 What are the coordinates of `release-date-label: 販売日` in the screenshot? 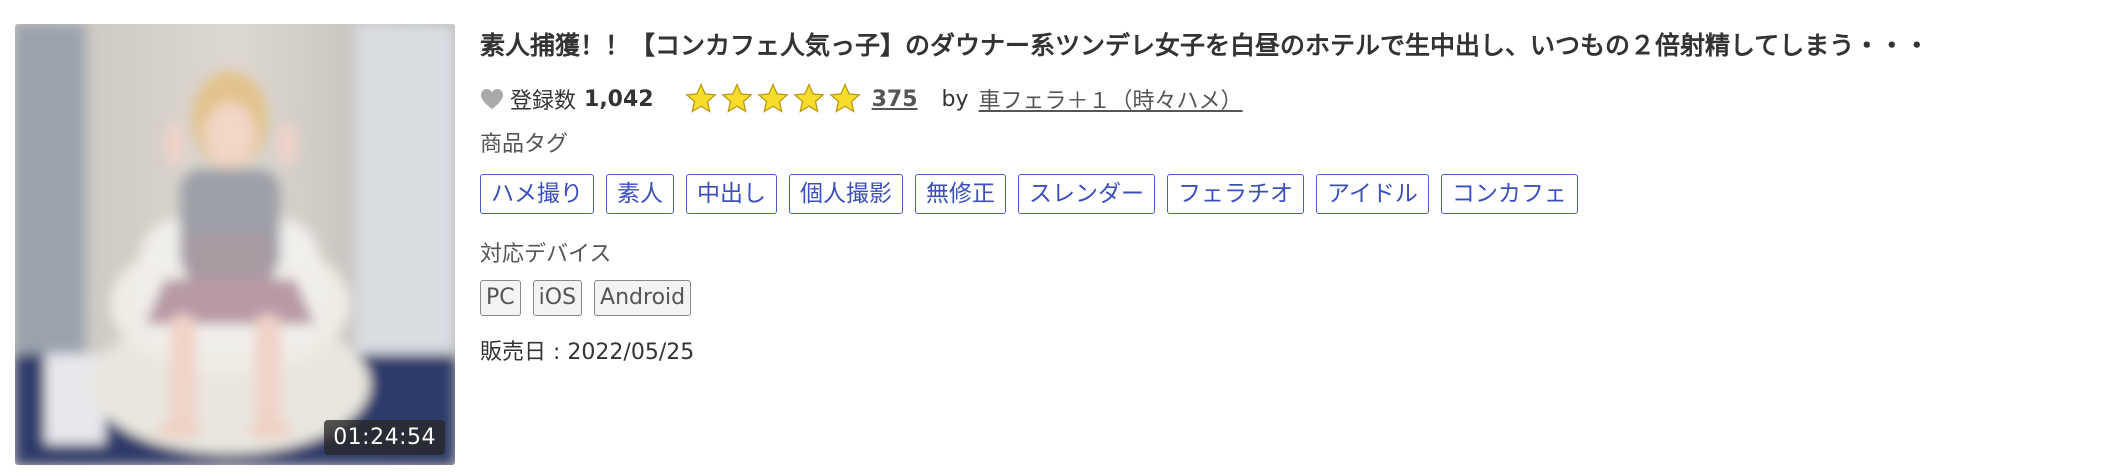 It's located at (513, 352).